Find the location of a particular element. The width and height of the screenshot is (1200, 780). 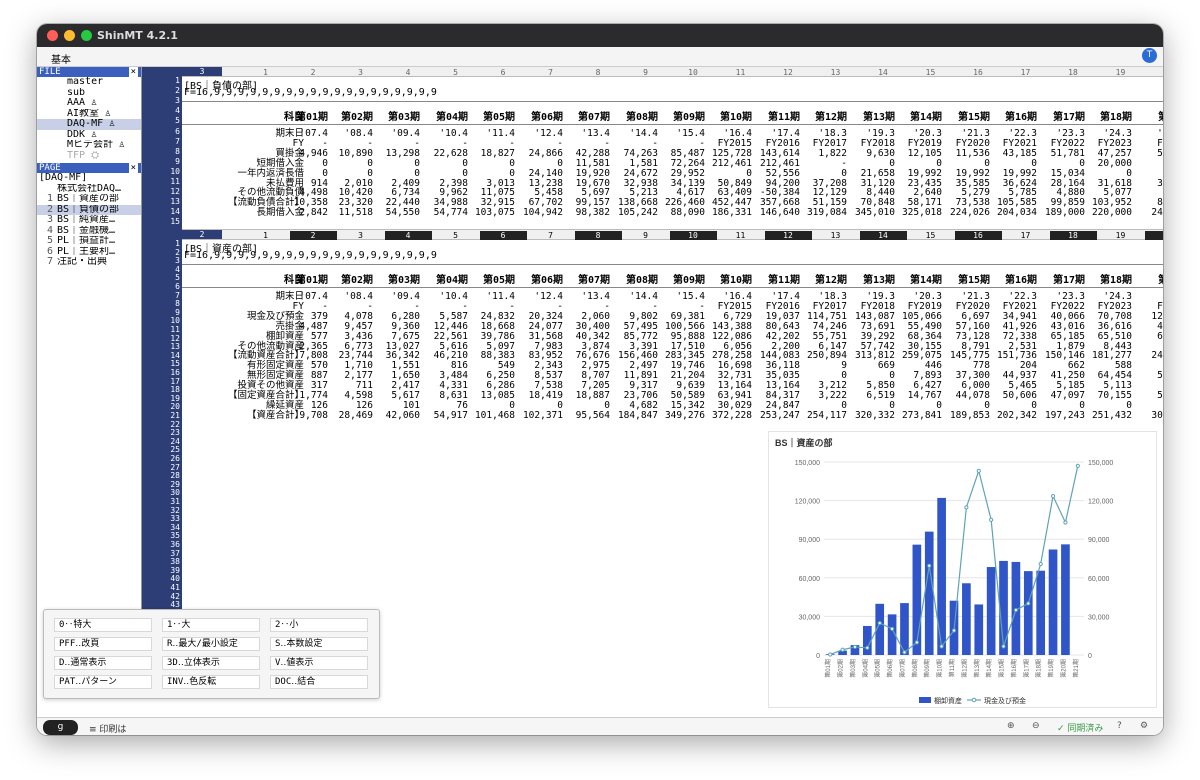

data-cell: '12.4 is located at coordinates (540, 297).